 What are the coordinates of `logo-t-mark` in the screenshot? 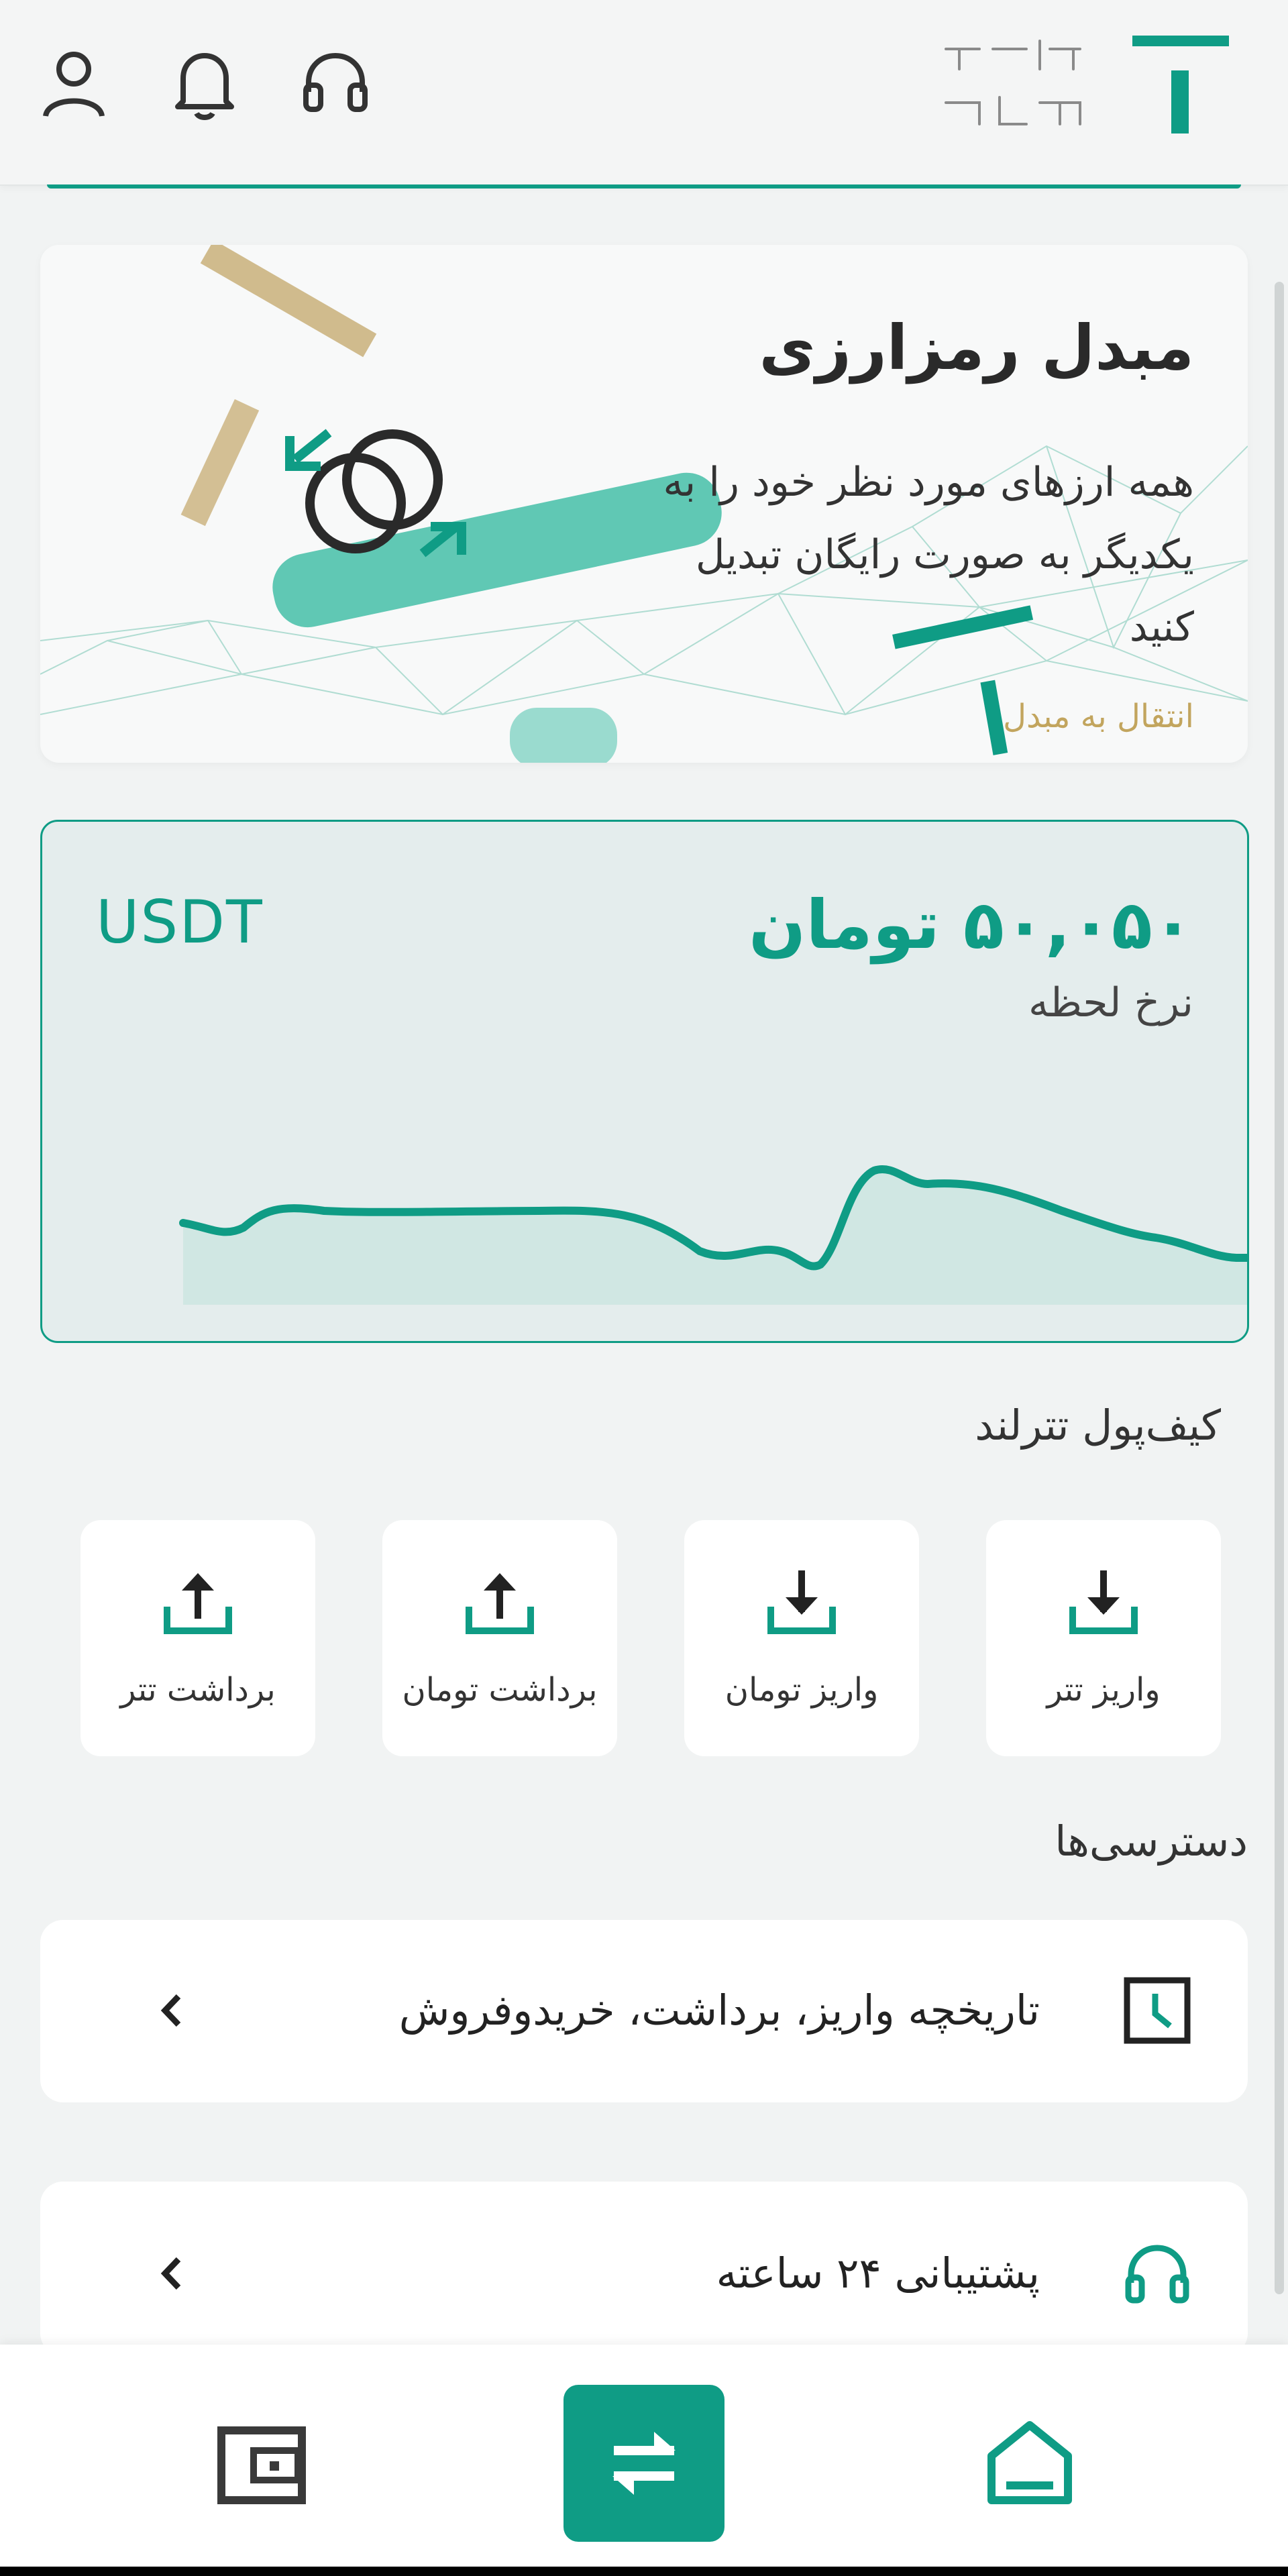 It's located at (1180, 84).